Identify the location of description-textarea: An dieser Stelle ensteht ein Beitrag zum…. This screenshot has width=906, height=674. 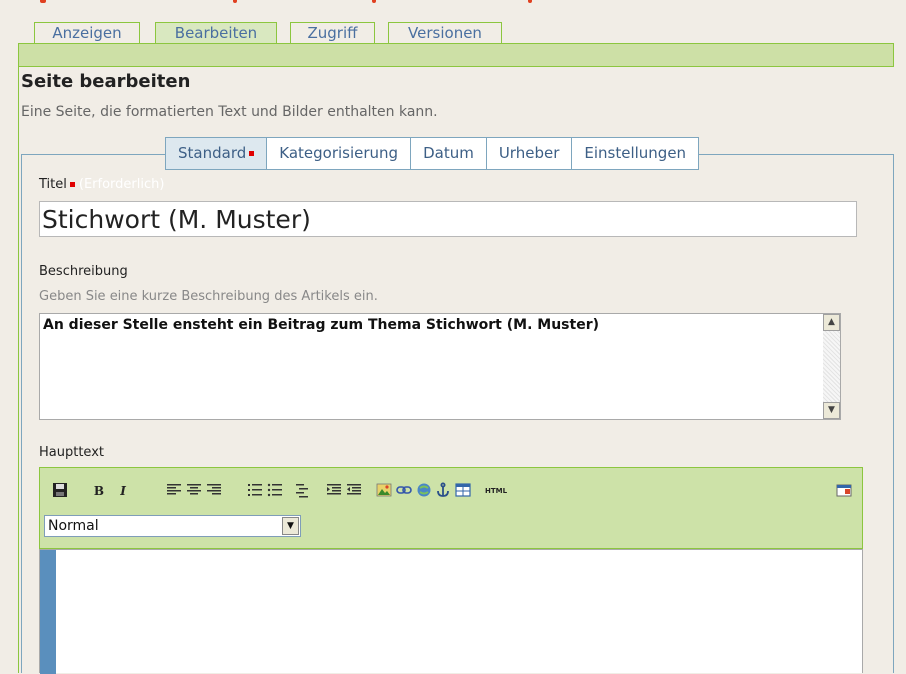
(440, 366).